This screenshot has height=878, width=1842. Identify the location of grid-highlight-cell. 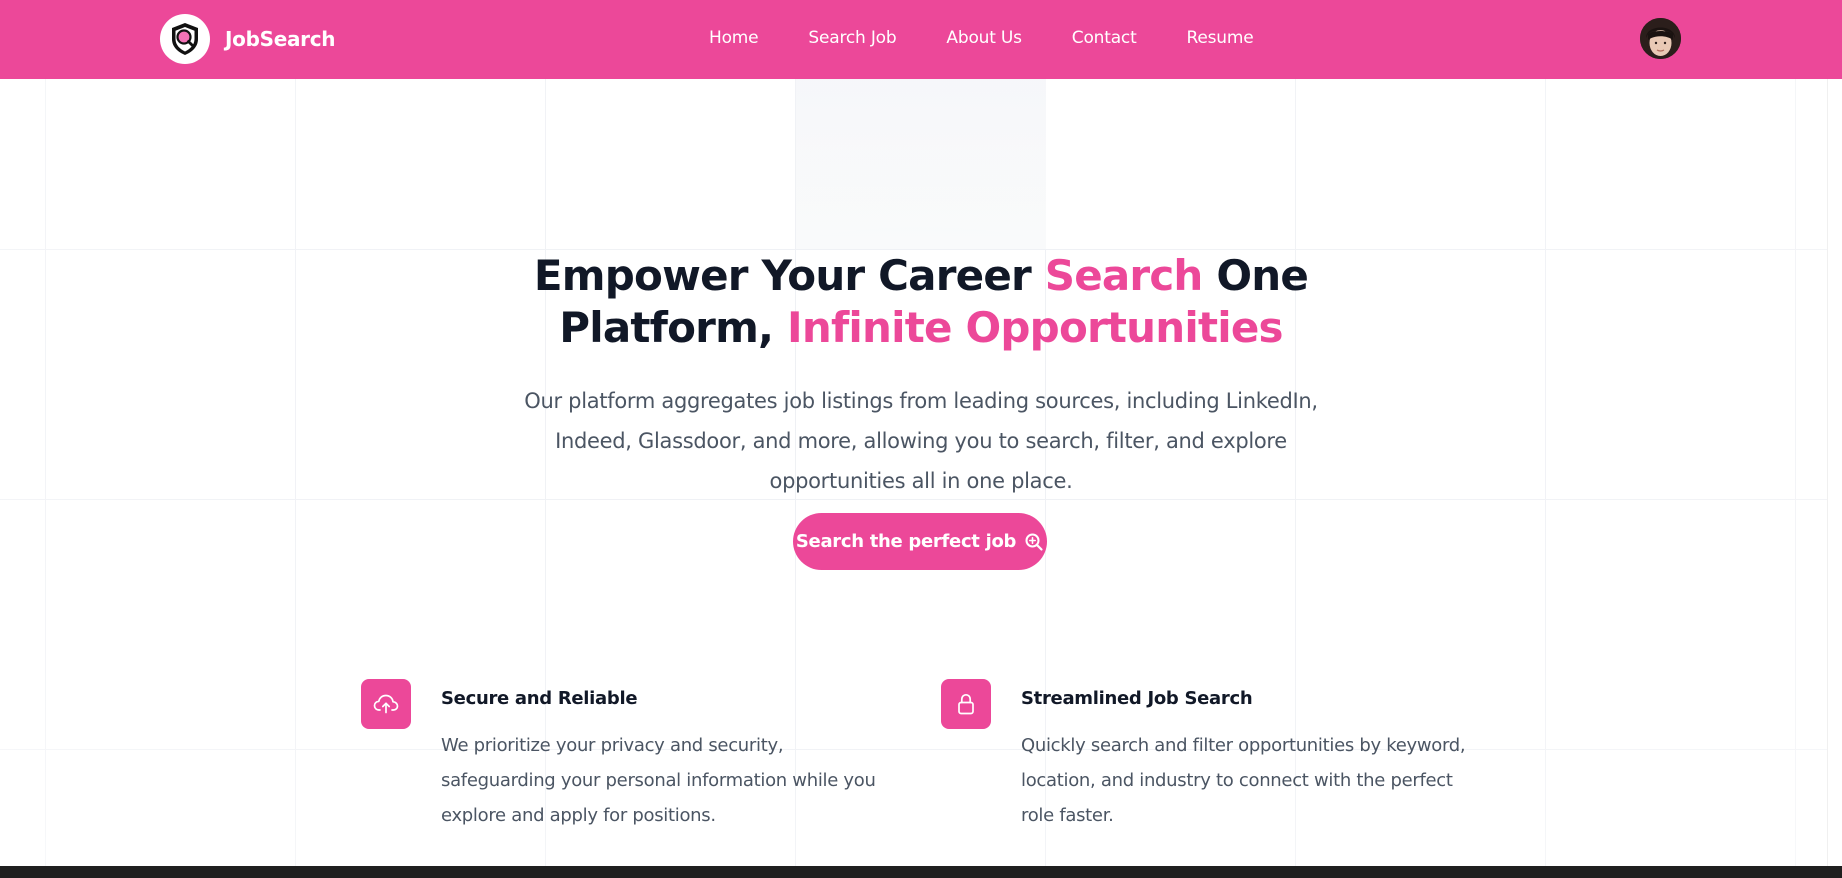
(921, 164).